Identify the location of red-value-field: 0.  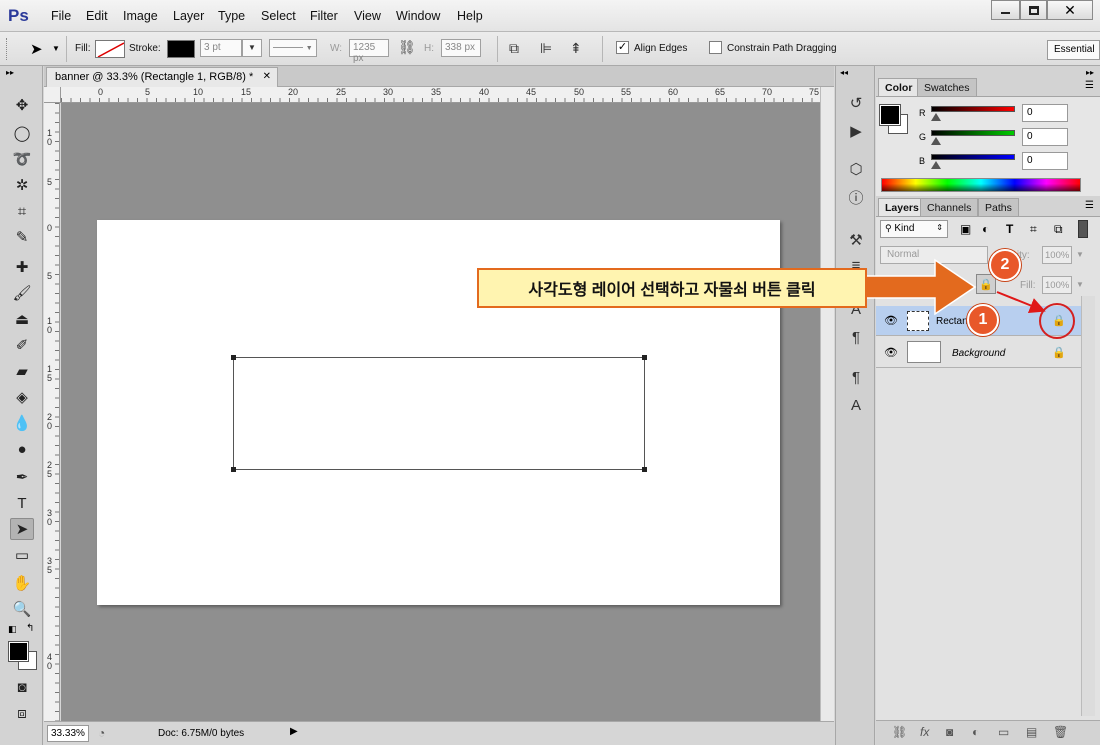
(1045, 113).